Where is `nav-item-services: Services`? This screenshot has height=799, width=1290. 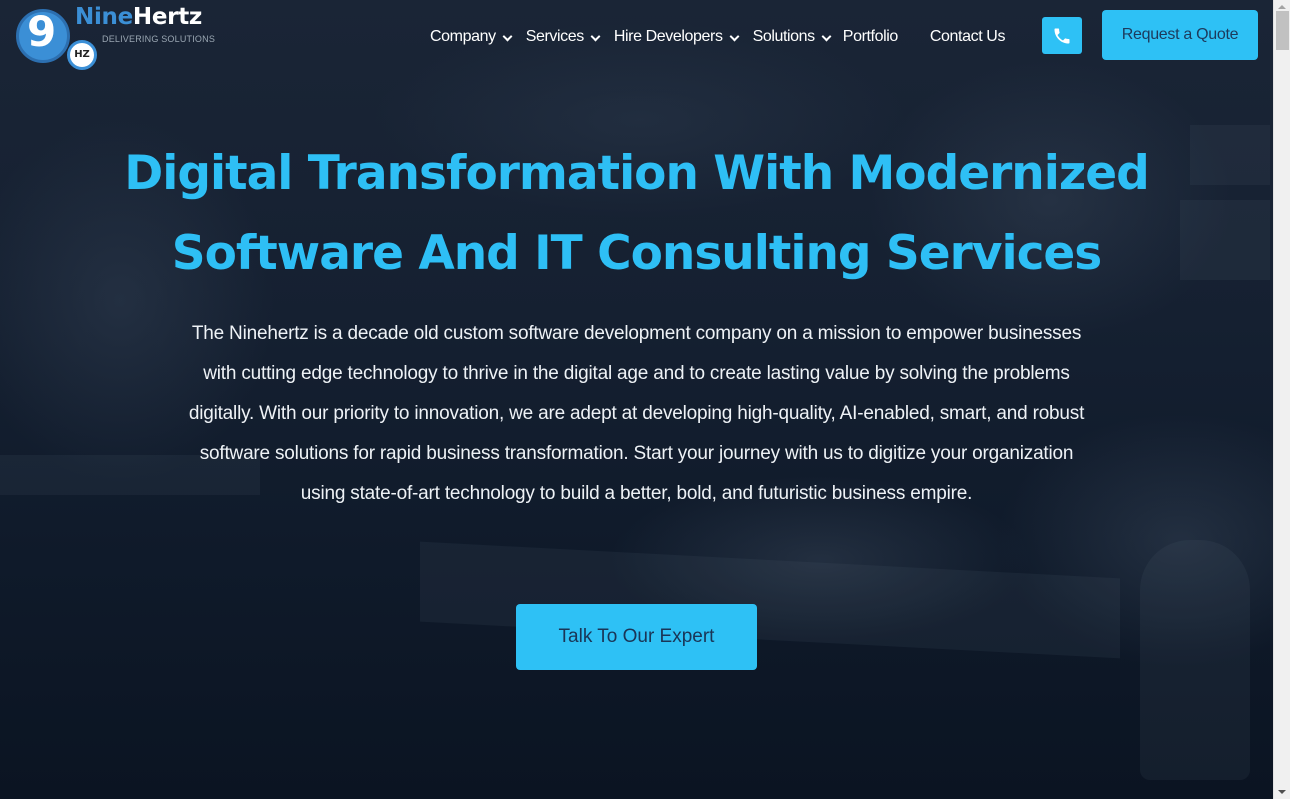
nav-item-services: Services is located at coordinates (563, 37).